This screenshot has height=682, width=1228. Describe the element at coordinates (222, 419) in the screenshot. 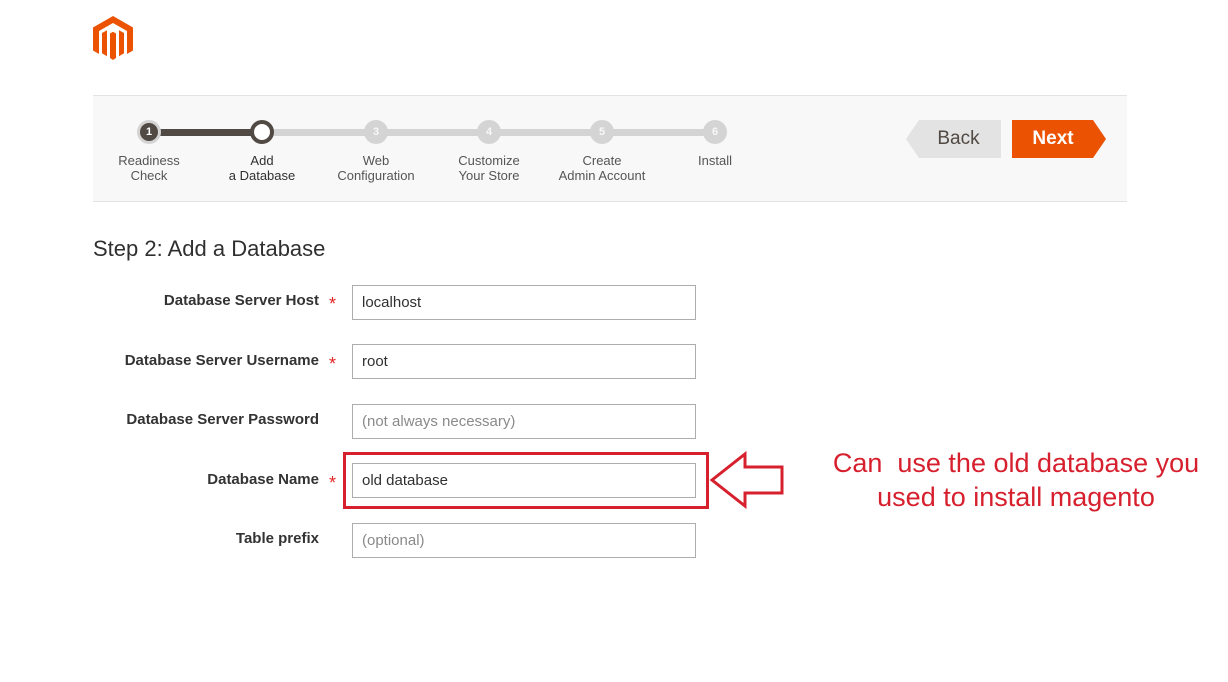

I see `db-password-label: Database Server Password` at that location.